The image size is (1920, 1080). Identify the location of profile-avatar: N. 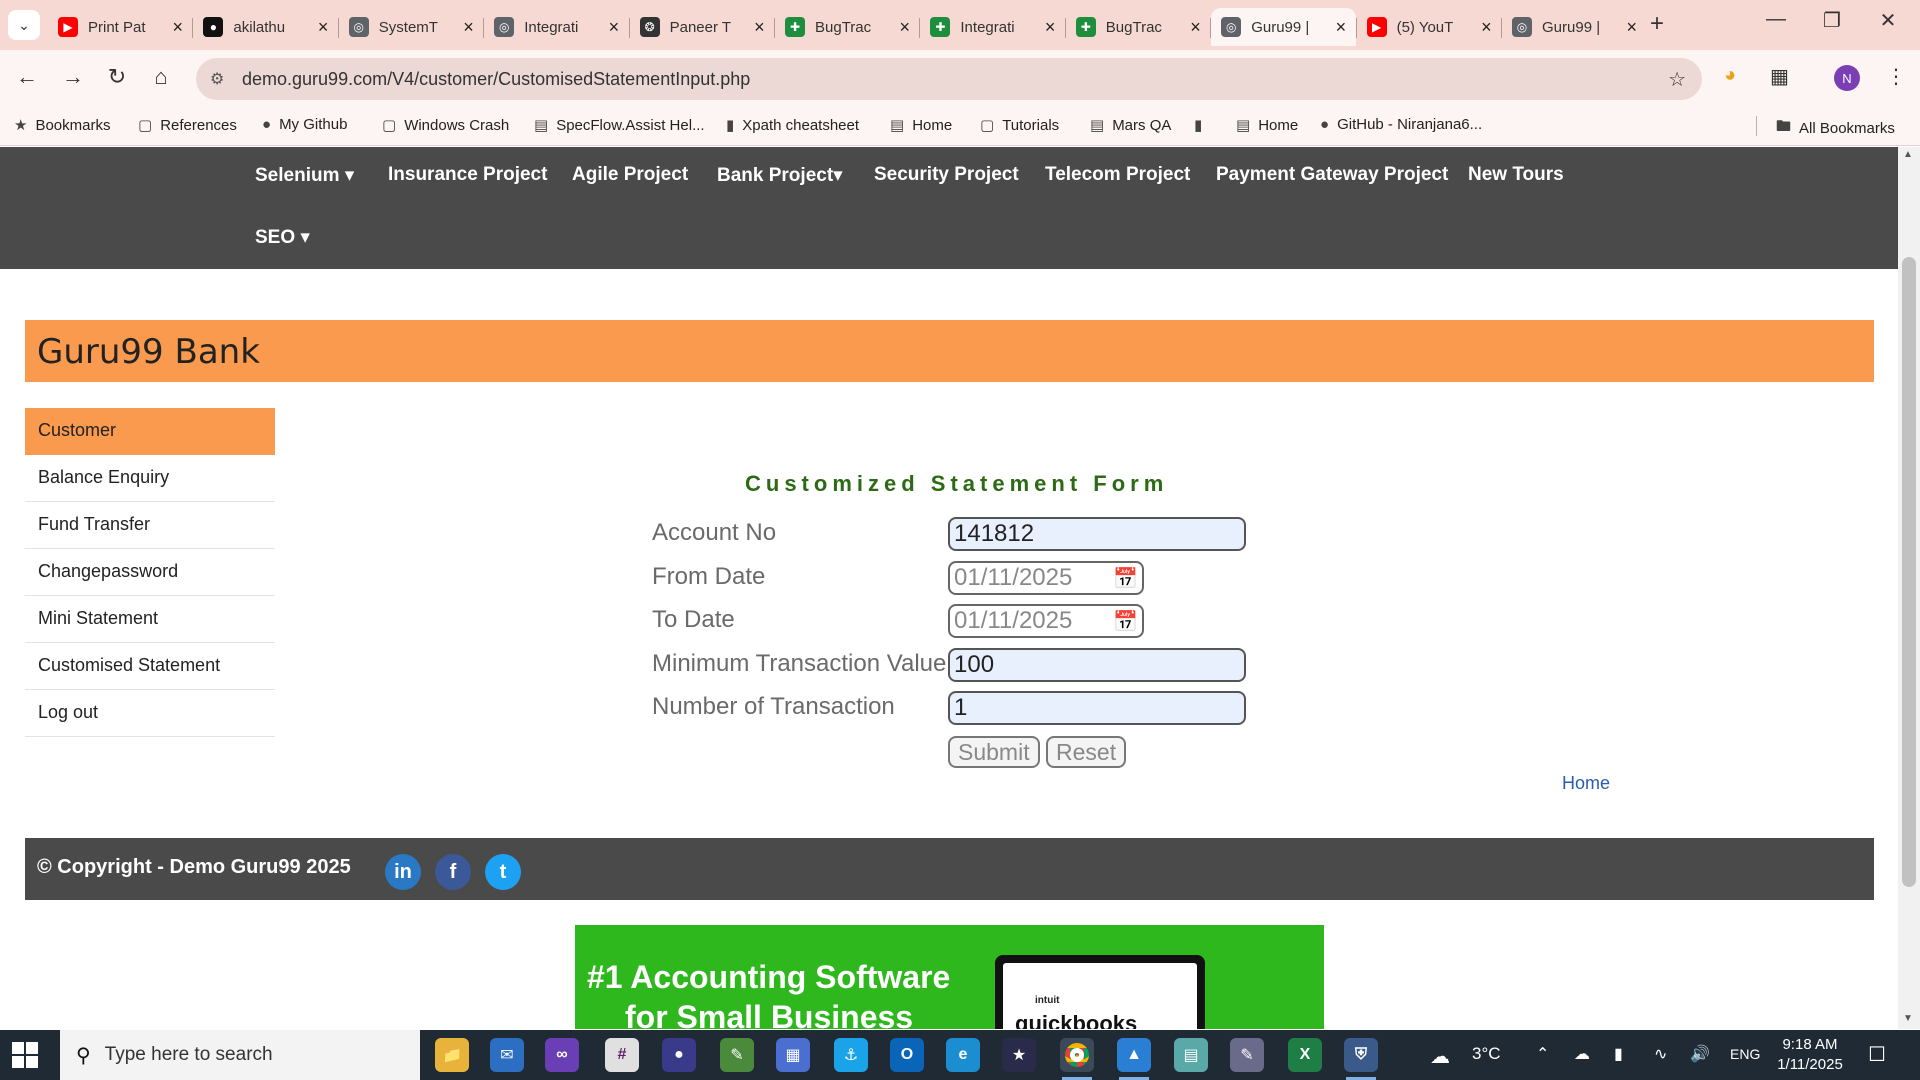
(1847, 78).